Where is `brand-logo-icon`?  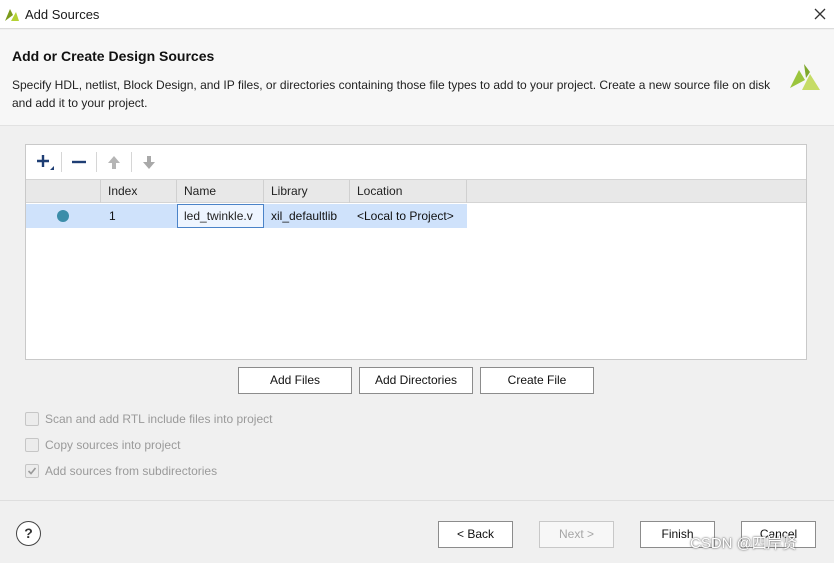 brand-logo-icon is located at coordinates (805, 77).